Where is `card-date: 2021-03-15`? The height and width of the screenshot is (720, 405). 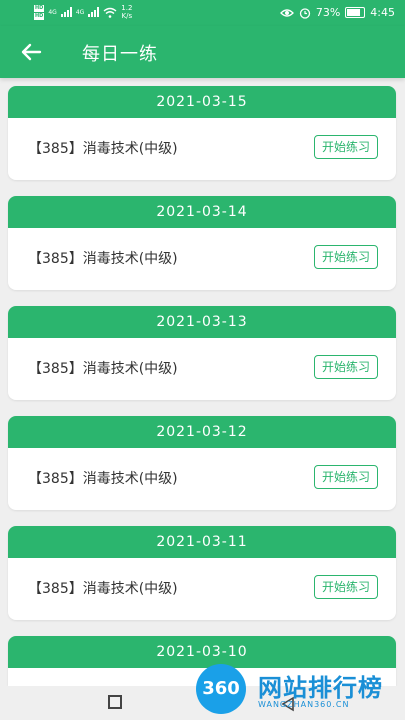
card-date: 2021-03-15 is located at coordinates (202, 102).